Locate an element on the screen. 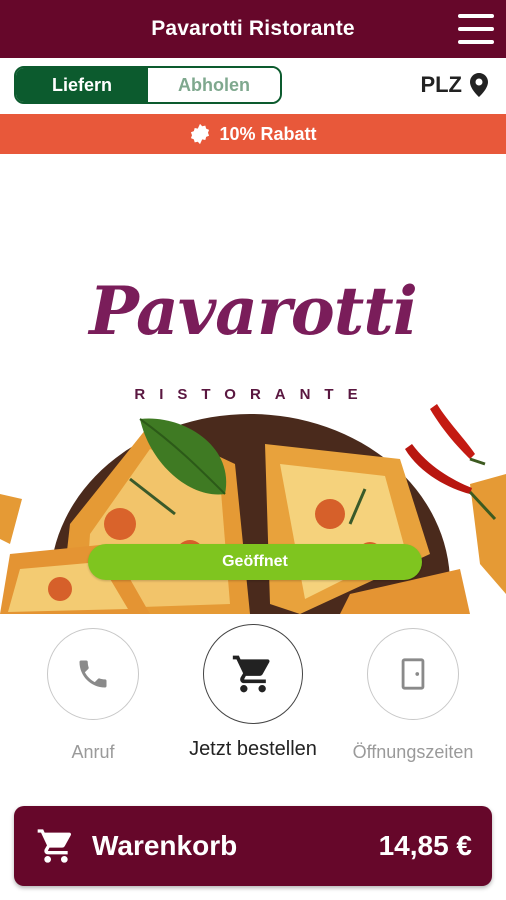 The height and width of the screenshot is (900, 506). opening-hours-circle is located at coordinates (413, 674).